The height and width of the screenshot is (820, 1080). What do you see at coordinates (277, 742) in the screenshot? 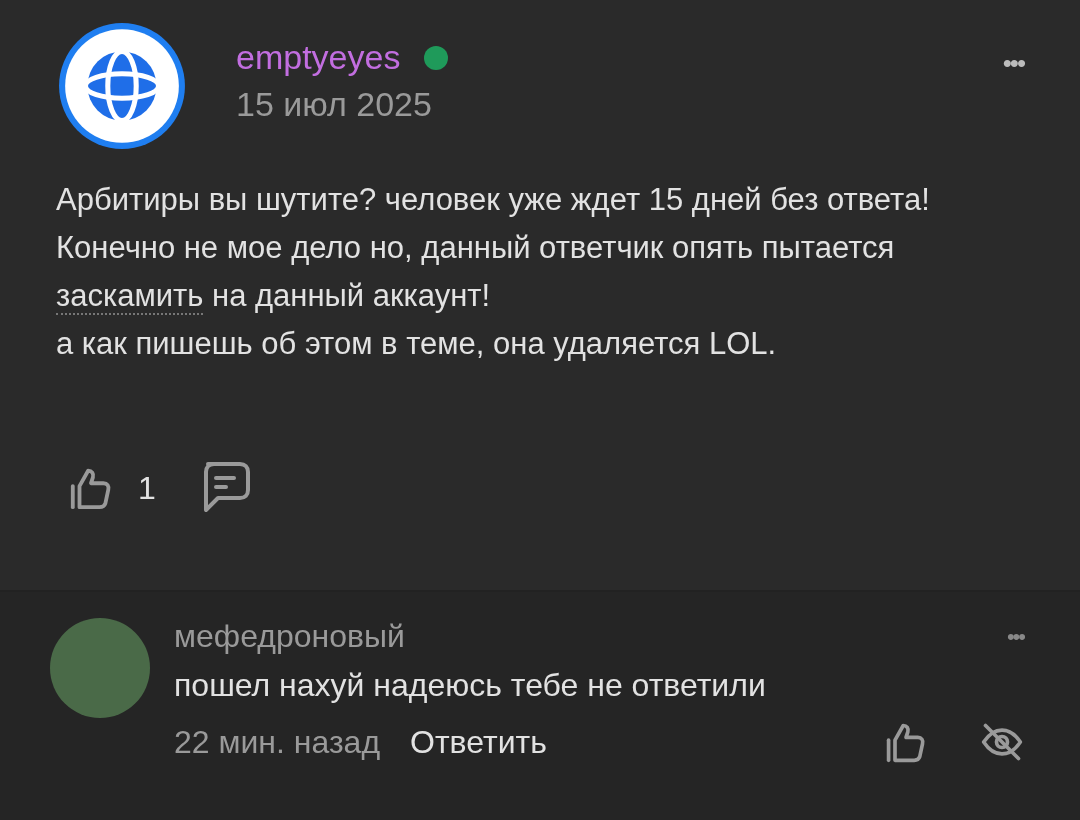
I see `comment-time: 22 мин. назад` at bounding box center [277, 742].